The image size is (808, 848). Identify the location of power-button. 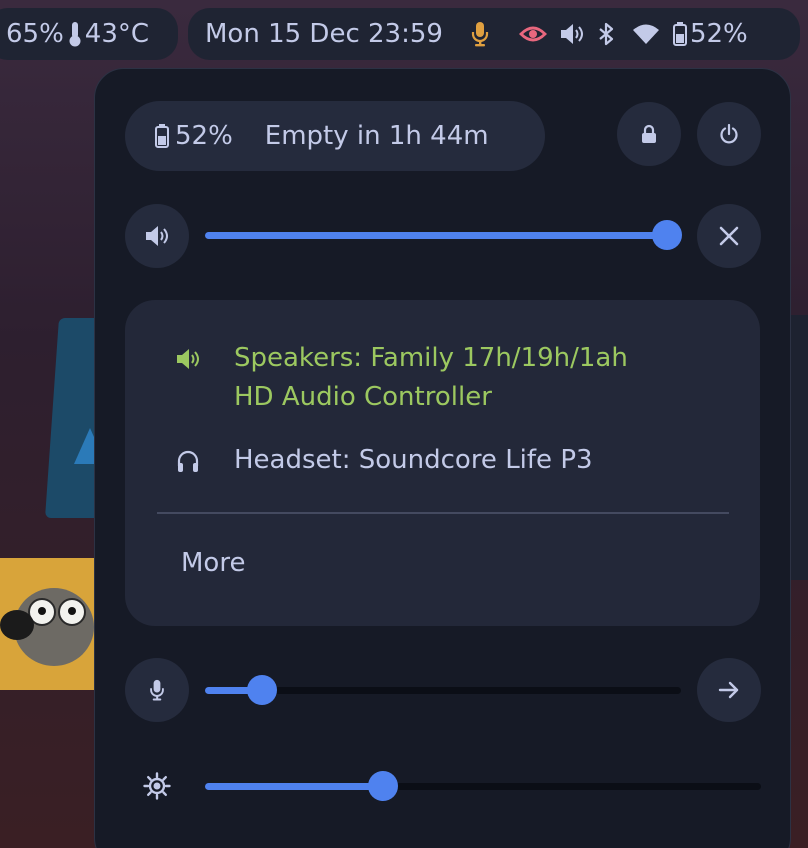
(729, 134).